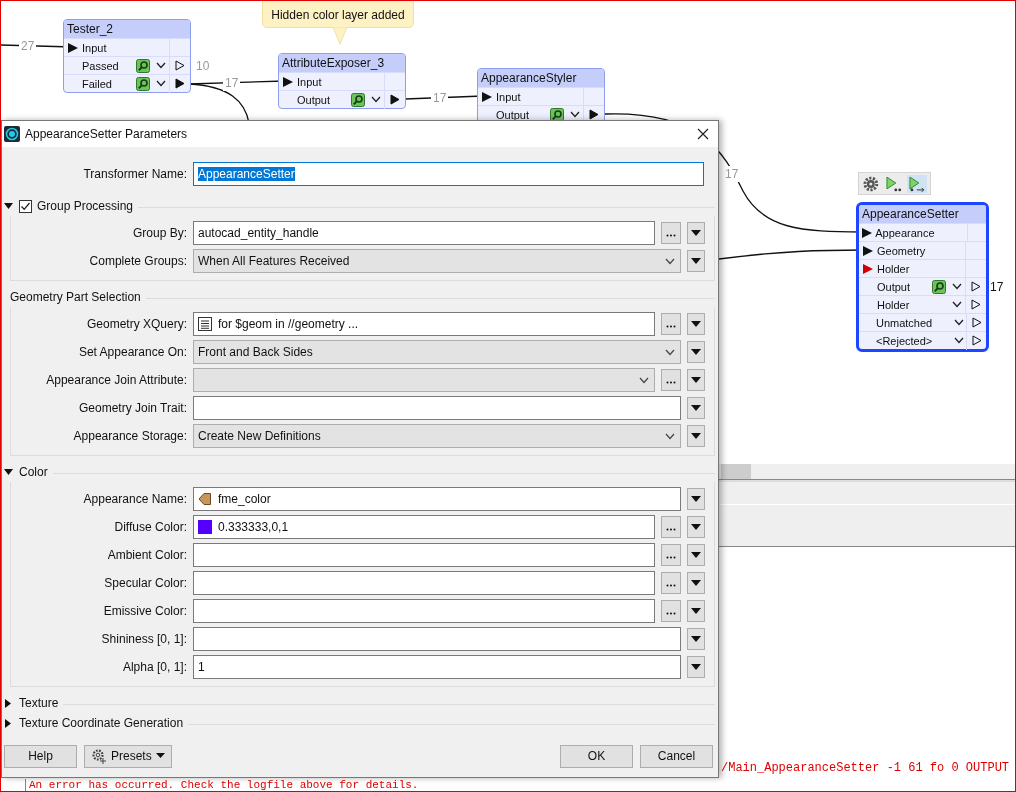 Image resolution: width=1016 pixels, height=792 pixels. Describe the element at coordinates (893, 183) in the screenshot. I see `run-to-icon` at that location.